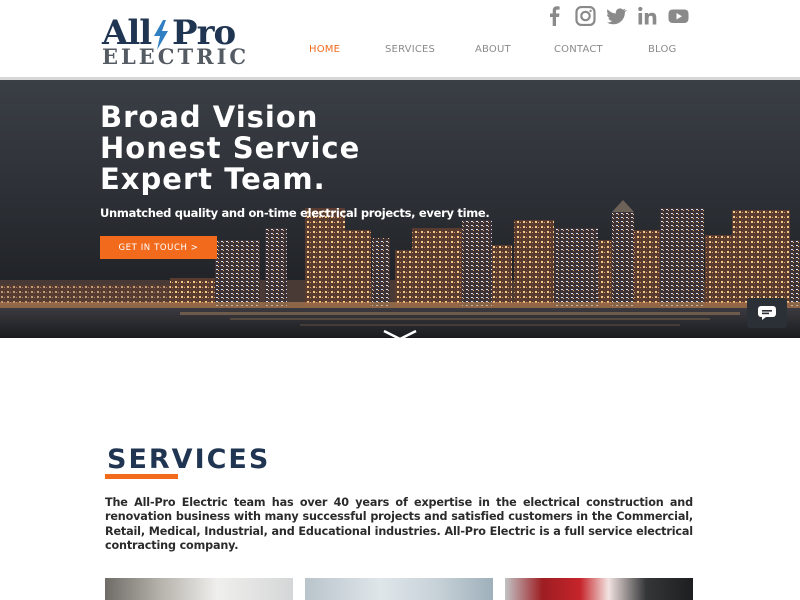  Describe the element at coordinates (493, 49) in the screenshot. I see `nav-item-about: ABOUT` at that location.